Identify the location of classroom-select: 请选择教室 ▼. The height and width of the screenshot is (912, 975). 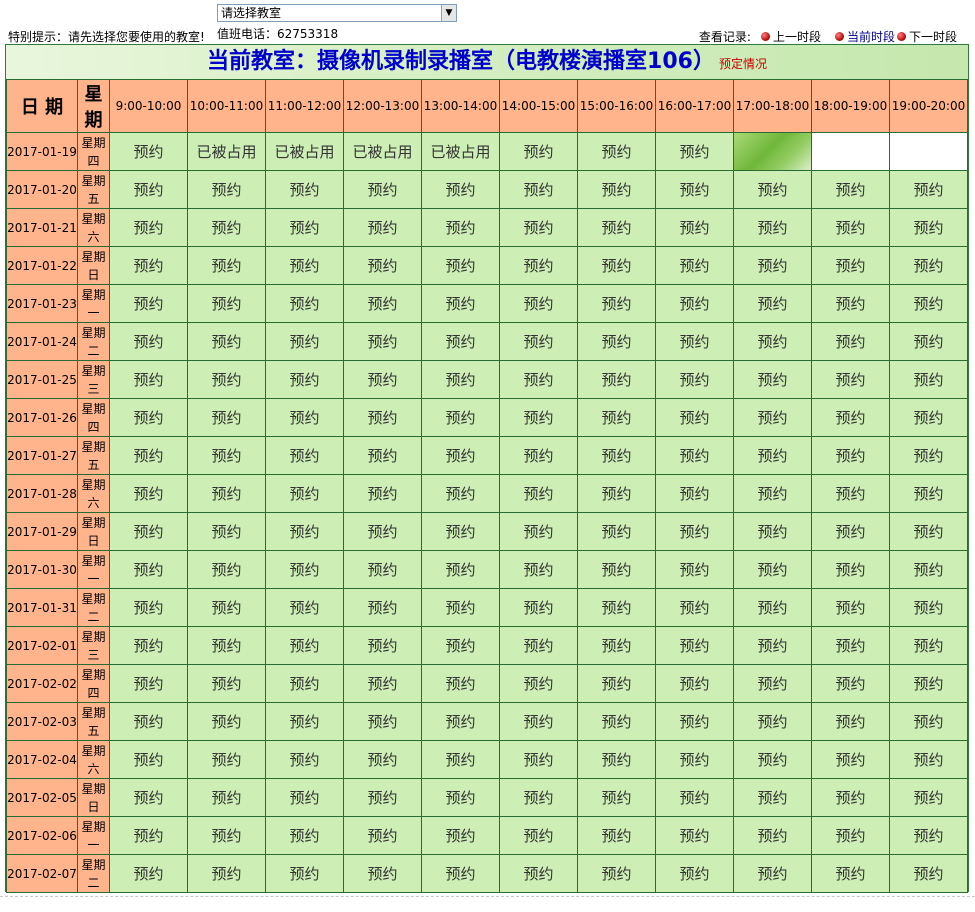
(337, 13).